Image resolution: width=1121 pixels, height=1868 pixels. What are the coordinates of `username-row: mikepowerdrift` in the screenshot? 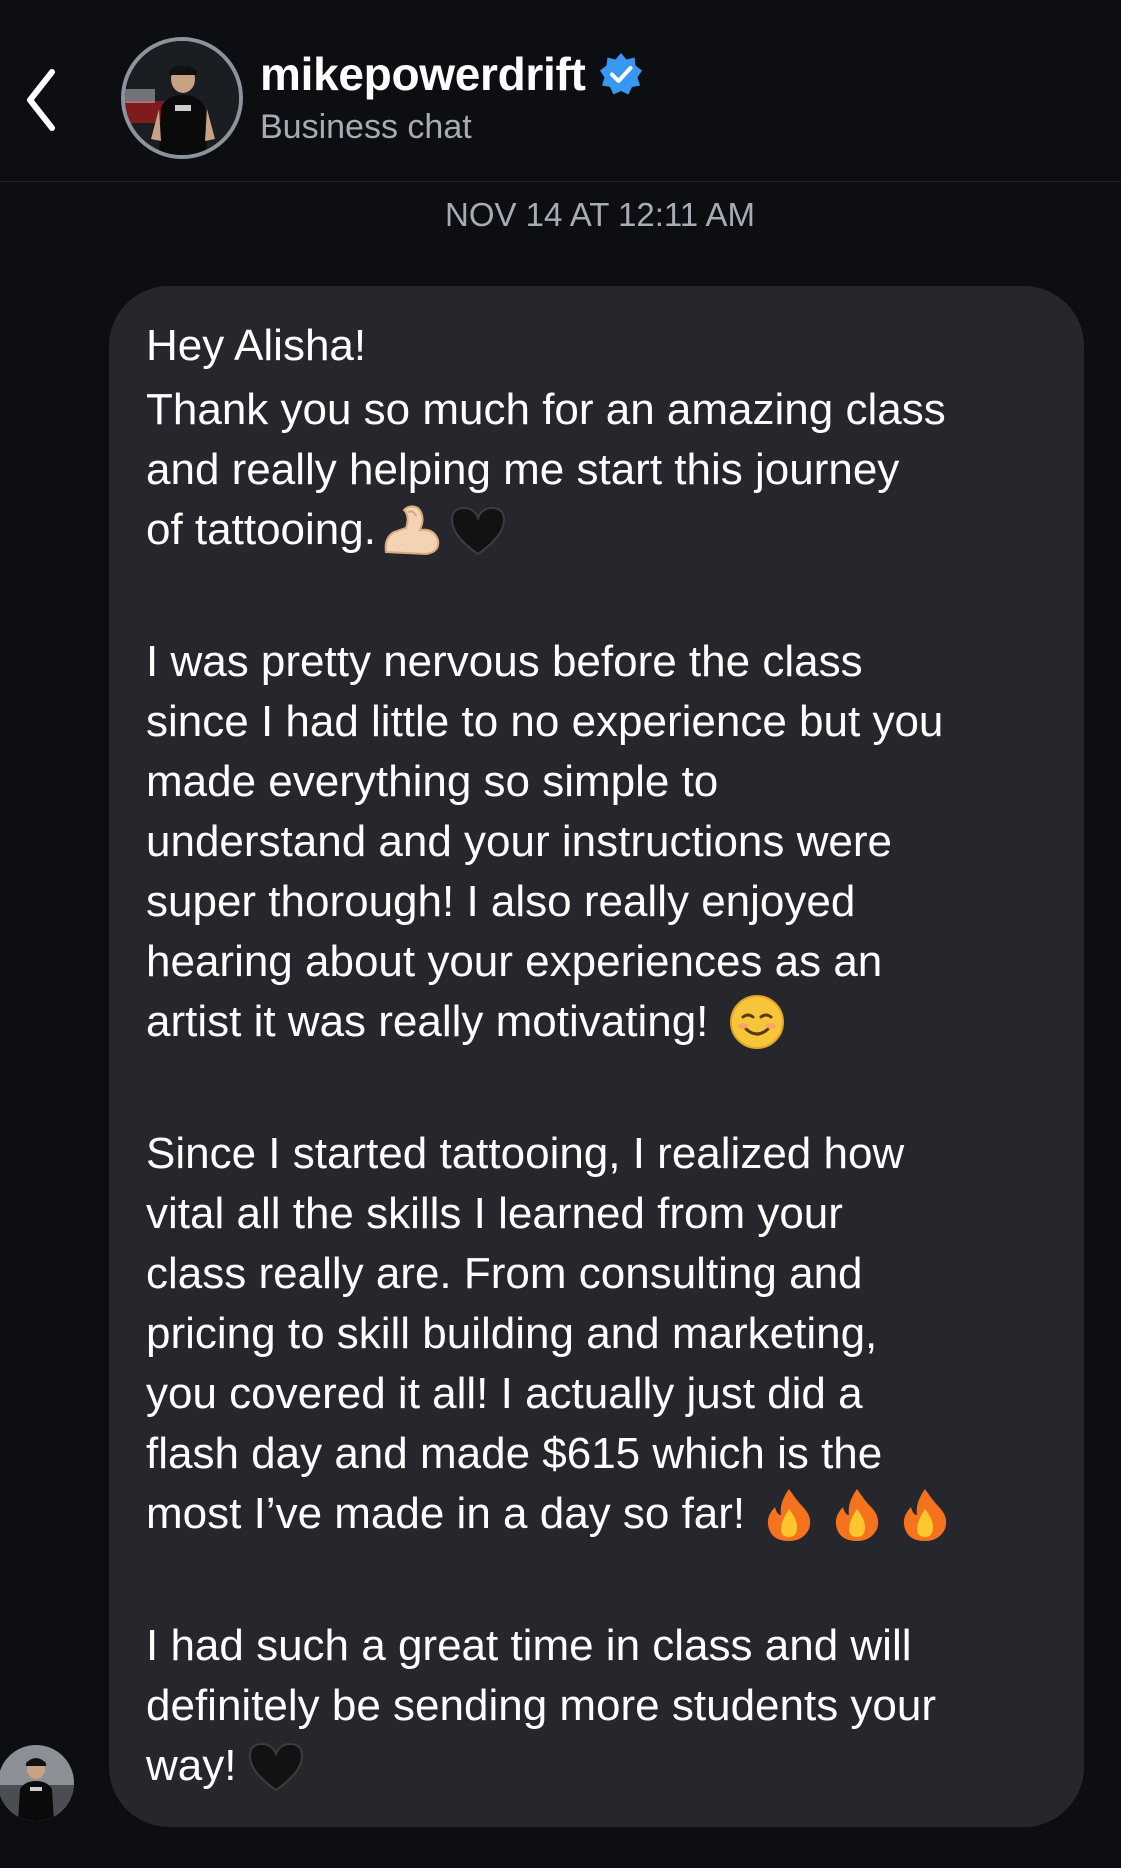 It's located at (452, 74).